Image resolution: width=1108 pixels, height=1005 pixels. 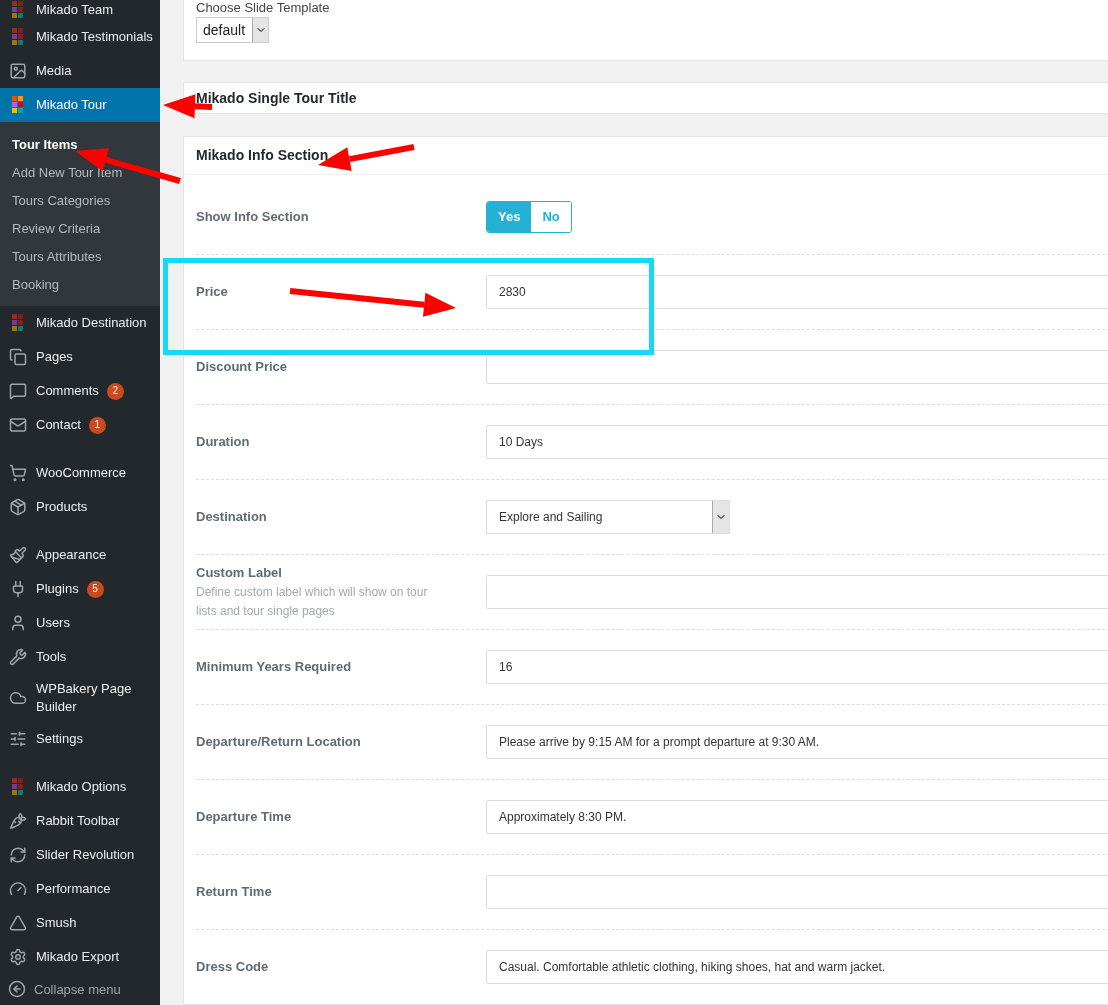 What do you see at coordinates (212, 292) in the screenshot?
I see `field-label: Price` at bounding box center [212, 292].